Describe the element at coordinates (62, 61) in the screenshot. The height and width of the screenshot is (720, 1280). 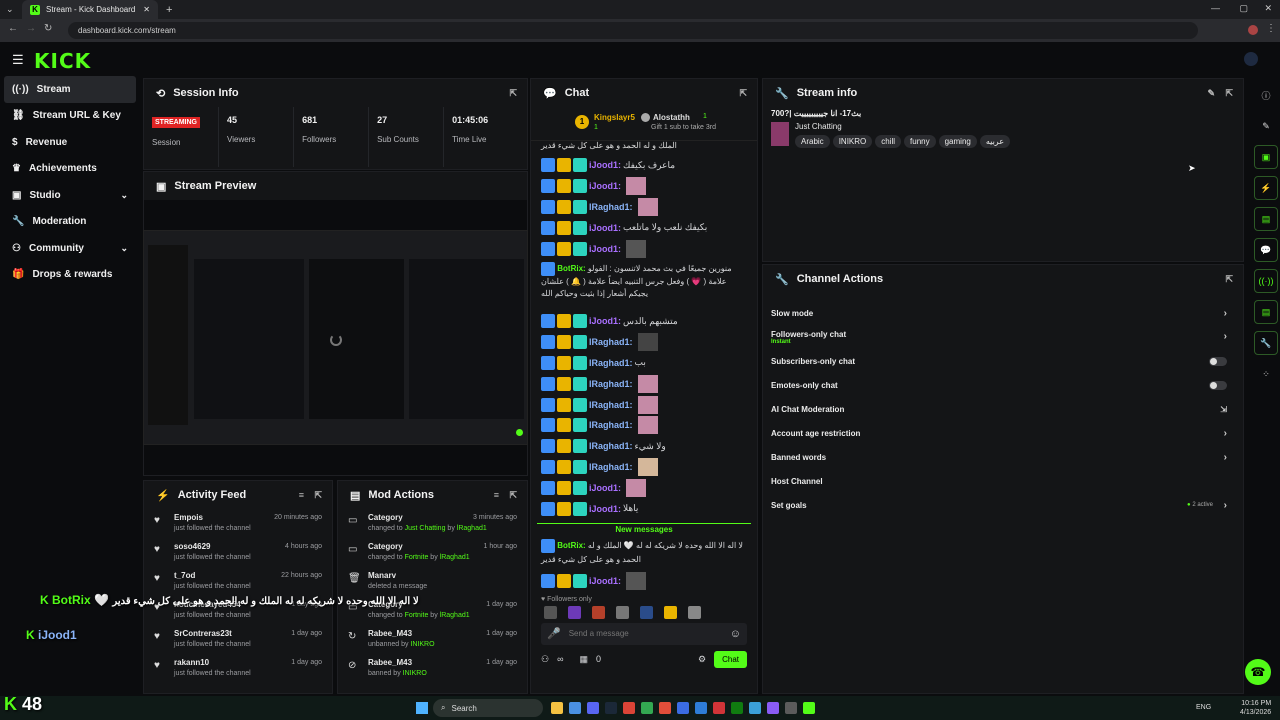
I see `kick-logo: KICK` at that location.